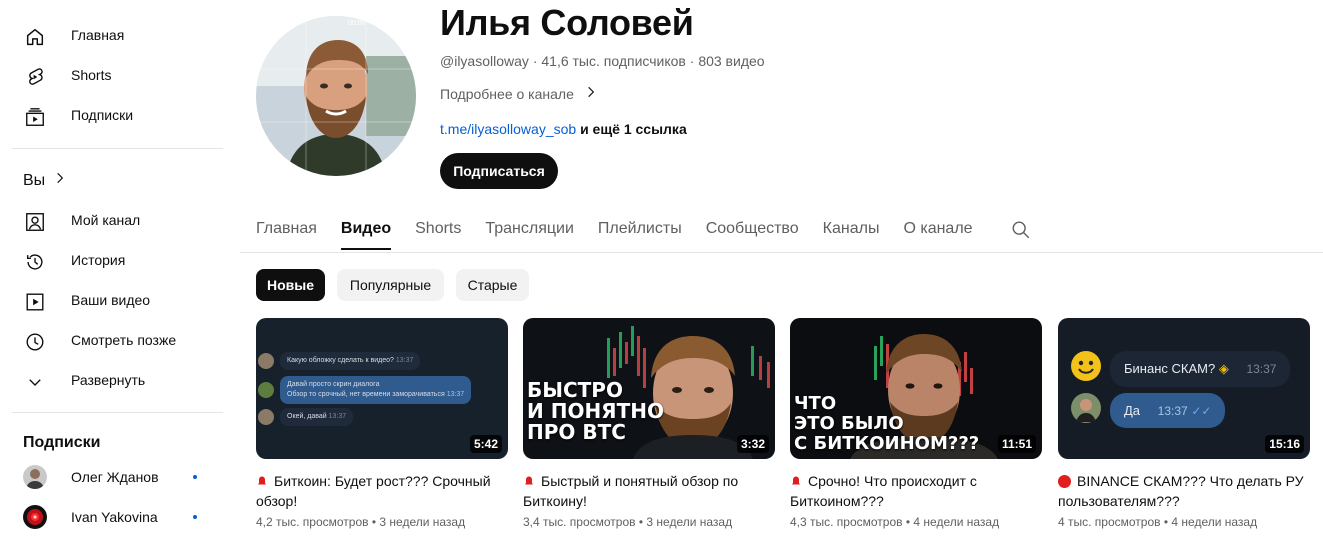 The width and height of the screenshot is (1323, 544). I want to click on sidebar-item-home: Главная, so click(117, 35).